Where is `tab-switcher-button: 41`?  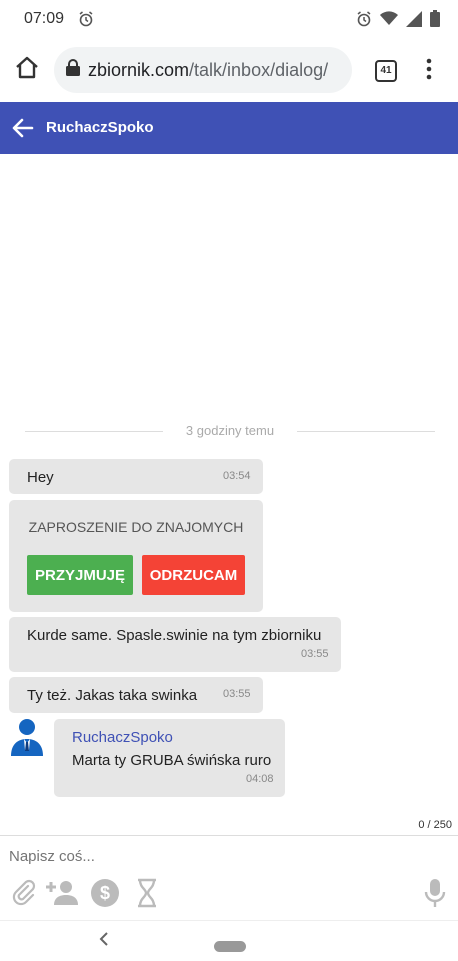 tab-switcher-button: 41 is located at coordinates (386, 71).